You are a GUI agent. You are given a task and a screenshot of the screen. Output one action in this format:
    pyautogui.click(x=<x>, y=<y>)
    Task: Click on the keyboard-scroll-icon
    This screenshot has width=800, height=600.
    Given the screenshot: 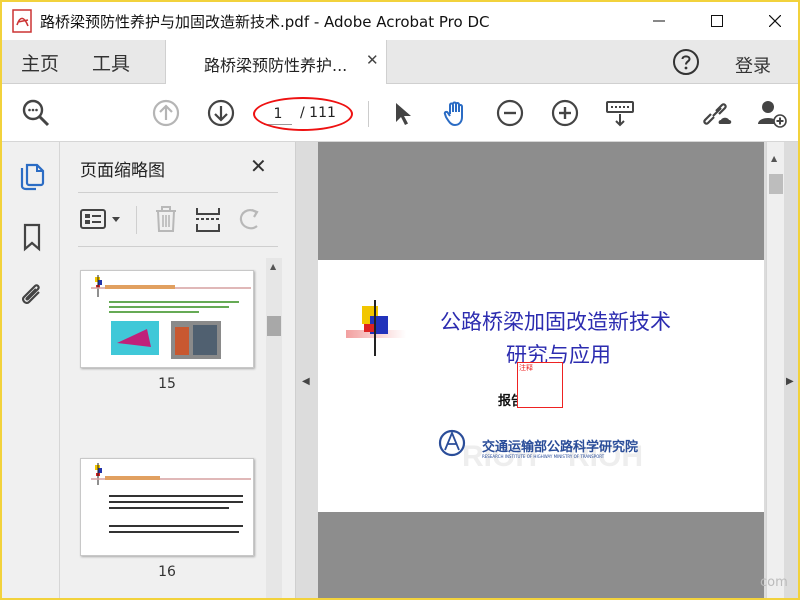 What is the action you would take?
    pyautogui.click(x=620, y=113)
    